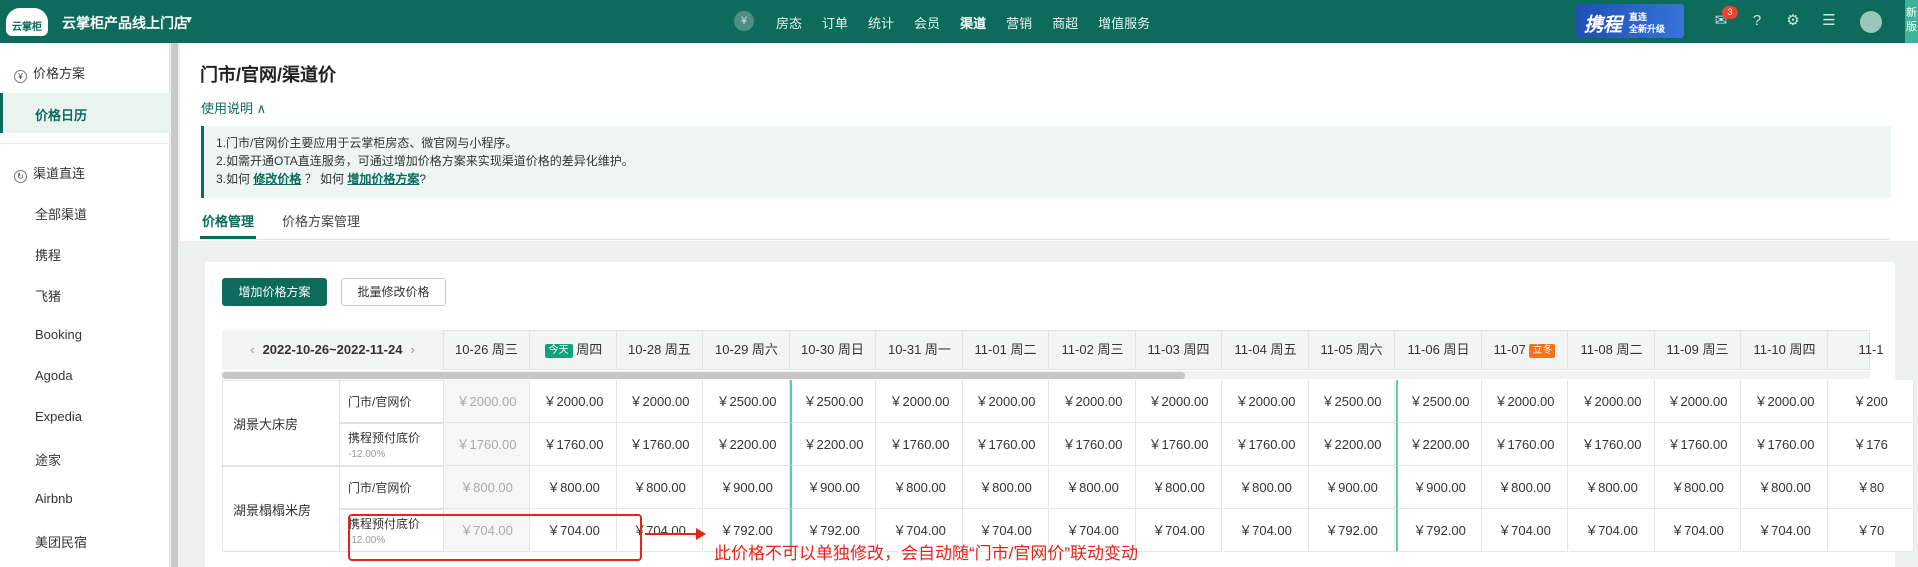 This screenshot has width=1918, height=567. Describe the element at coordinates (252, 349) in the screenshot. I see `prev-range-icon: ‹` at that location.